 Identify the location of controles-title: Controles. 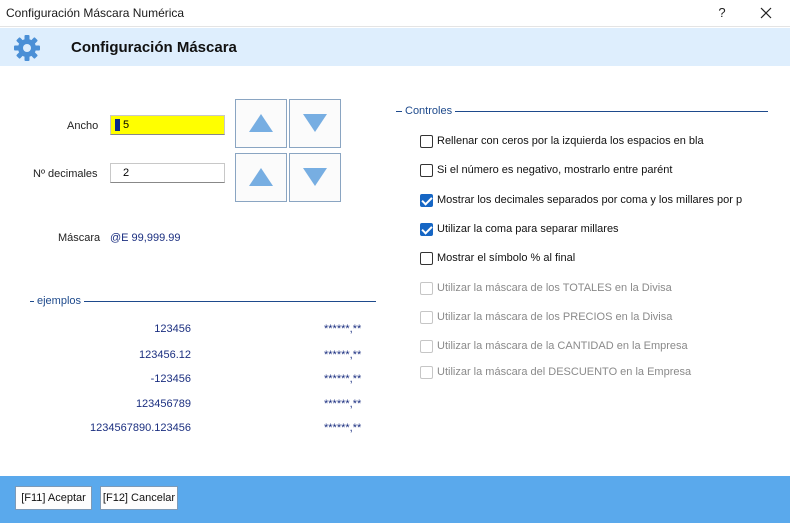
(429, 111).